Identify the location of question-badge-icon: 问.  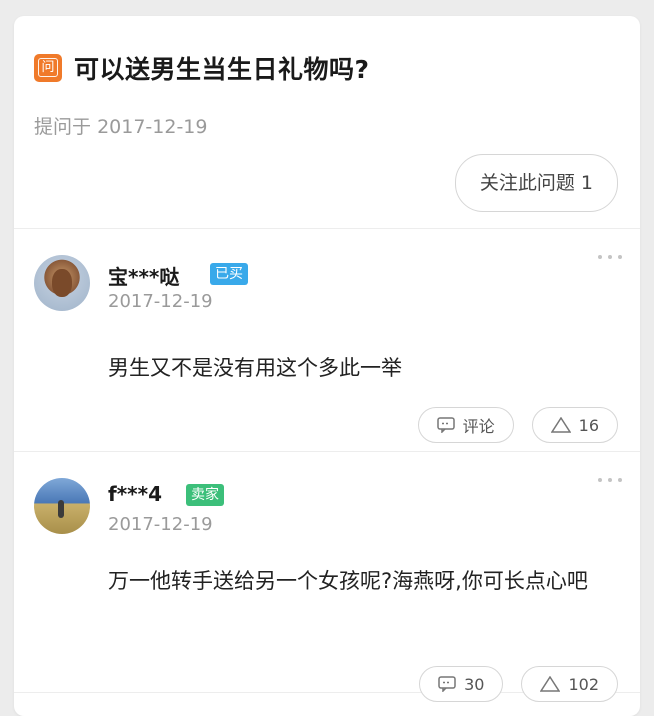
(48, 68).